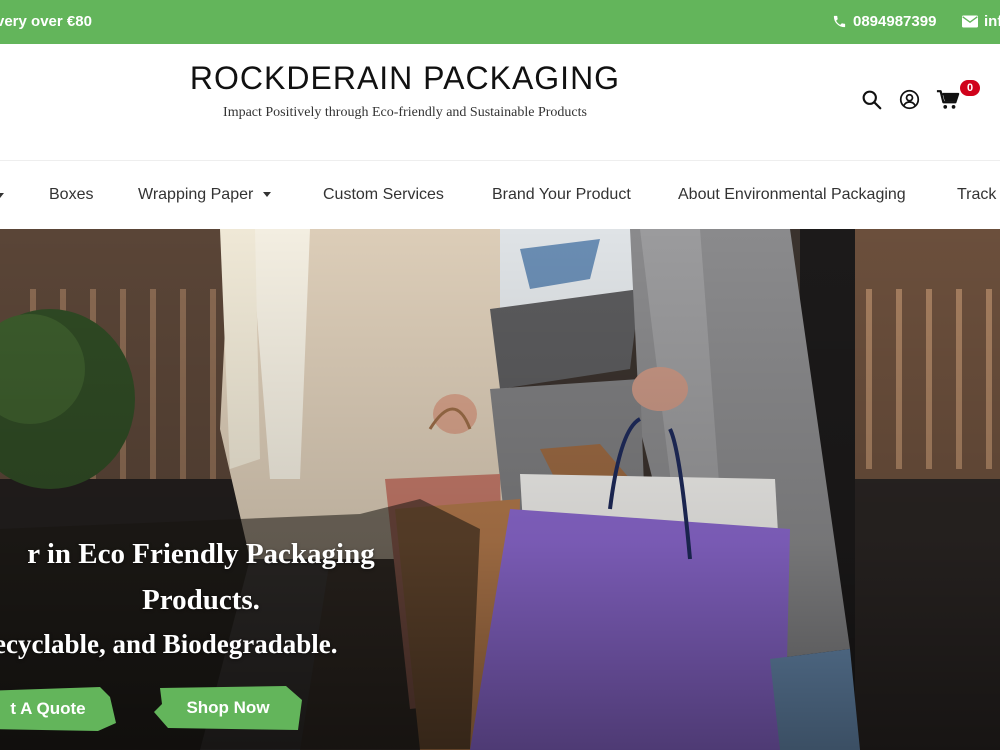  What do you see at coordinates (958, 95) in the screenshot?
I see `cart-icon: 0` at bounding box center [958, 95].